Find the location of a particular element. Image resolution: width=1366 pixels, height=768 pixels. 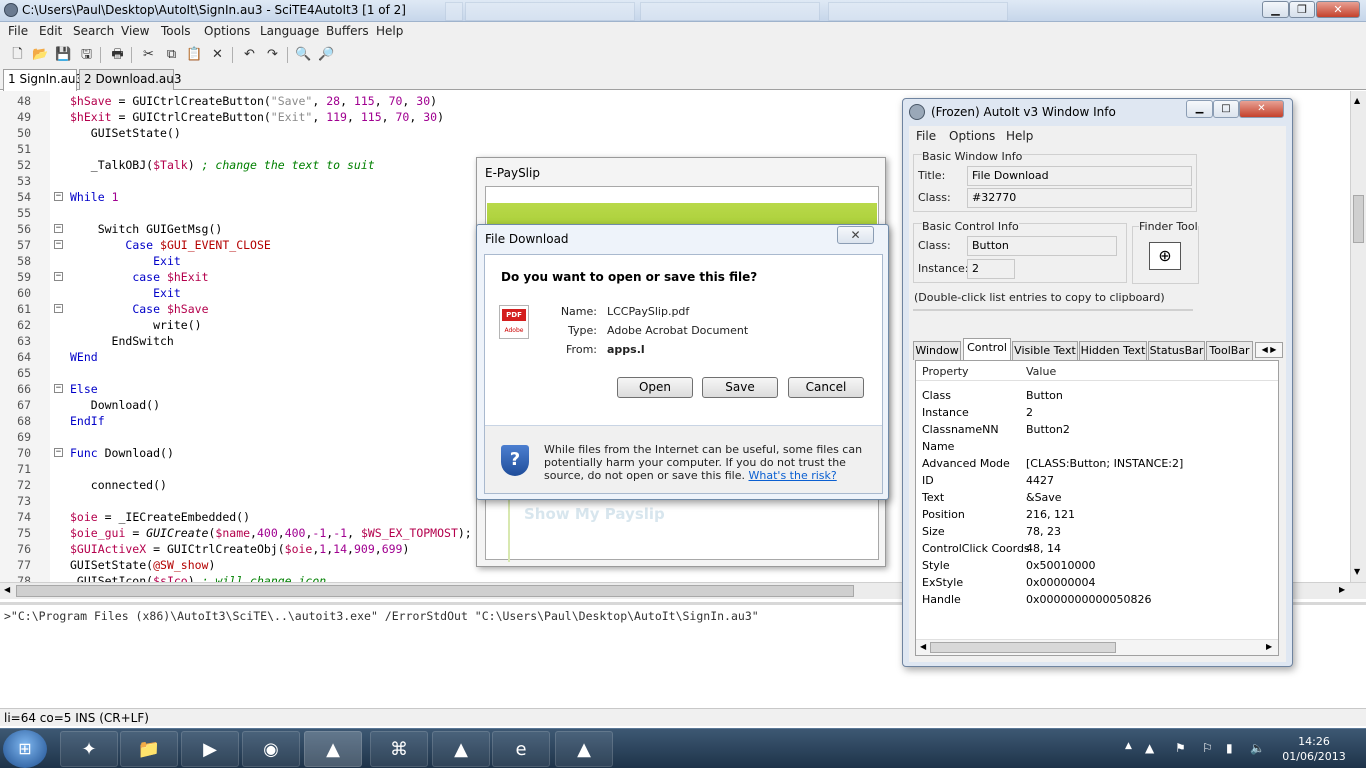

tab-toolbar: ToolBar is located at coordinates (1229, 350).